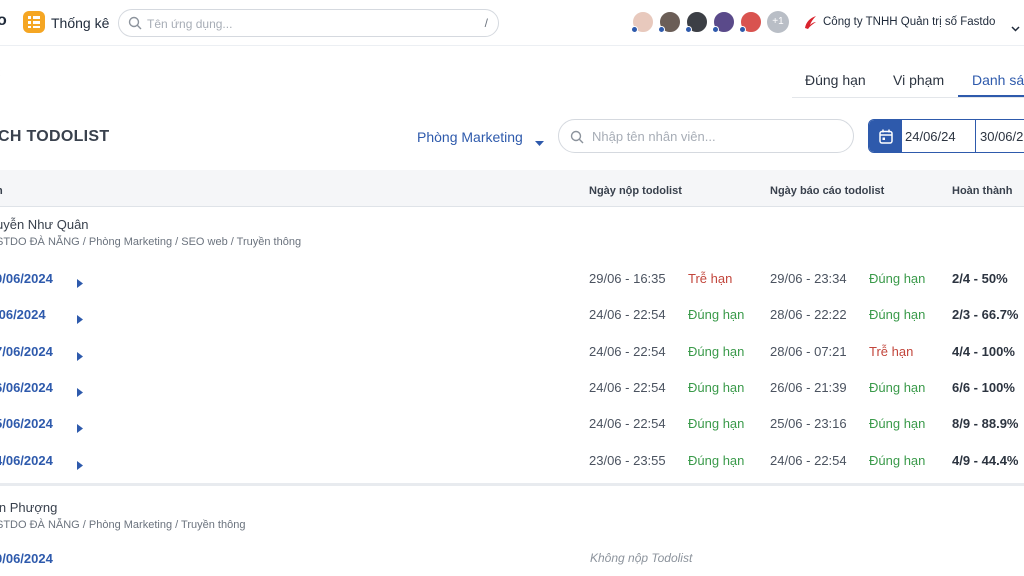  What do you see at coordinates (1015, 28) in the screenshot?
I see `chevron-down-icon` at bounding box center [1015, 28].